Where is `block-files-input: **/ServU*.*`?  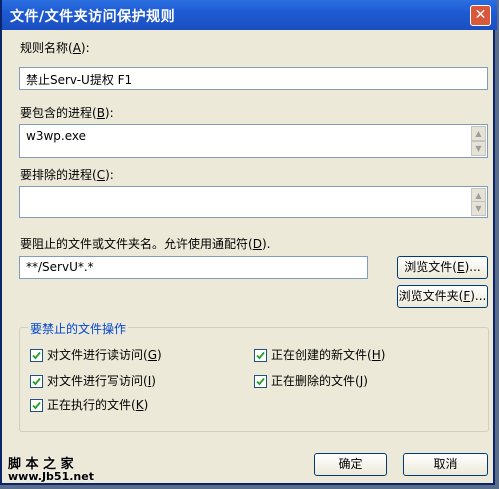
block-files-input: **/ServU*.* is located at coordinates (193, 267).